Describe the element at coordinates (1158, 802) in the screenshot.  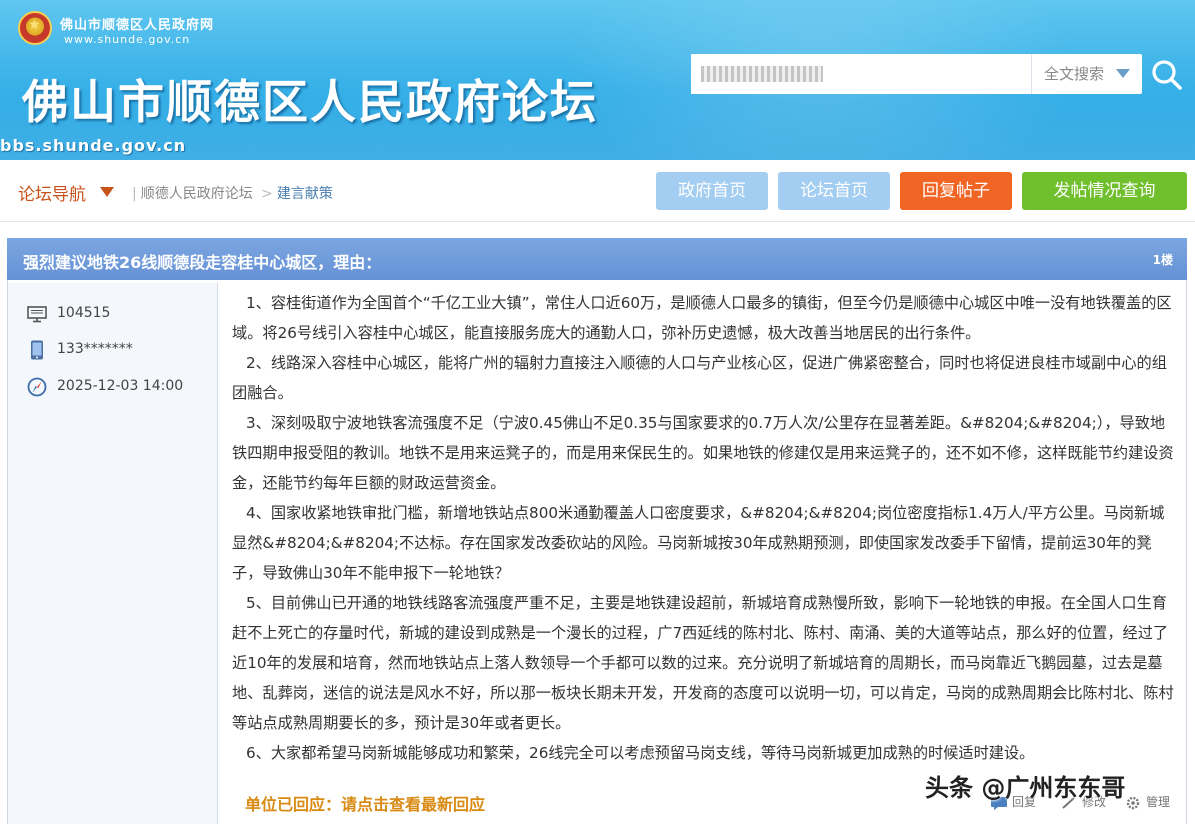
I see `manage-action-label: 管理` at that location.